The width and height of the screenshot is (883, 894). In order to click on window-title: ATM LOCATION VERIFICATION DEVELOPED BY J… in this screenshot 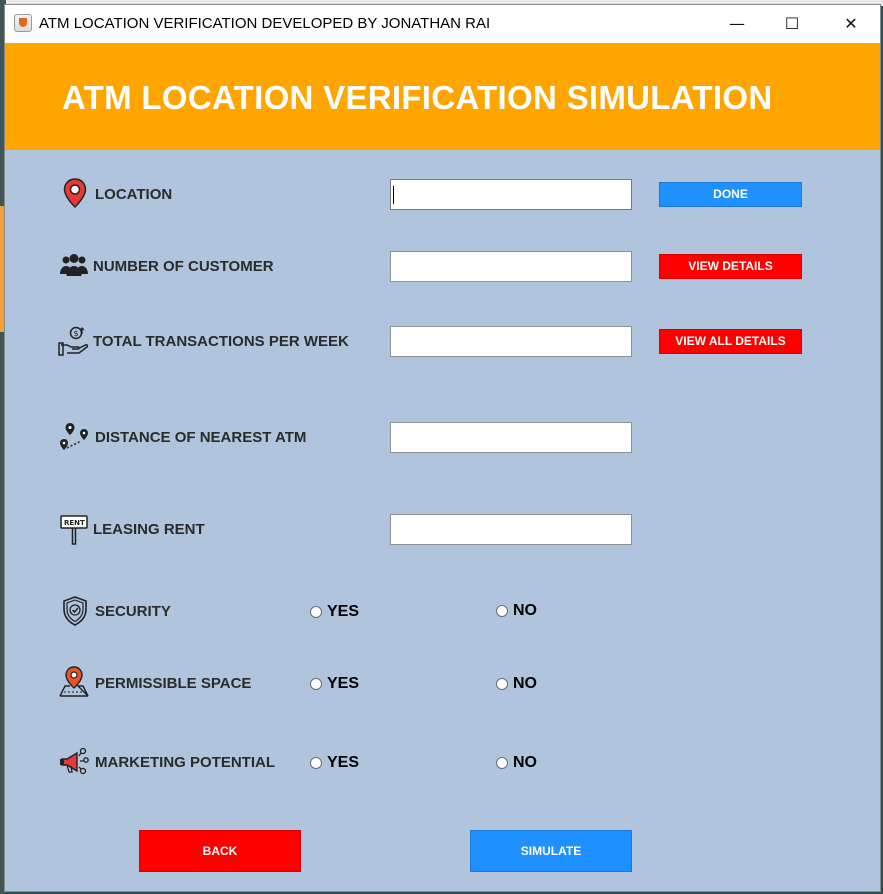, I will do `click(265, 23)`.